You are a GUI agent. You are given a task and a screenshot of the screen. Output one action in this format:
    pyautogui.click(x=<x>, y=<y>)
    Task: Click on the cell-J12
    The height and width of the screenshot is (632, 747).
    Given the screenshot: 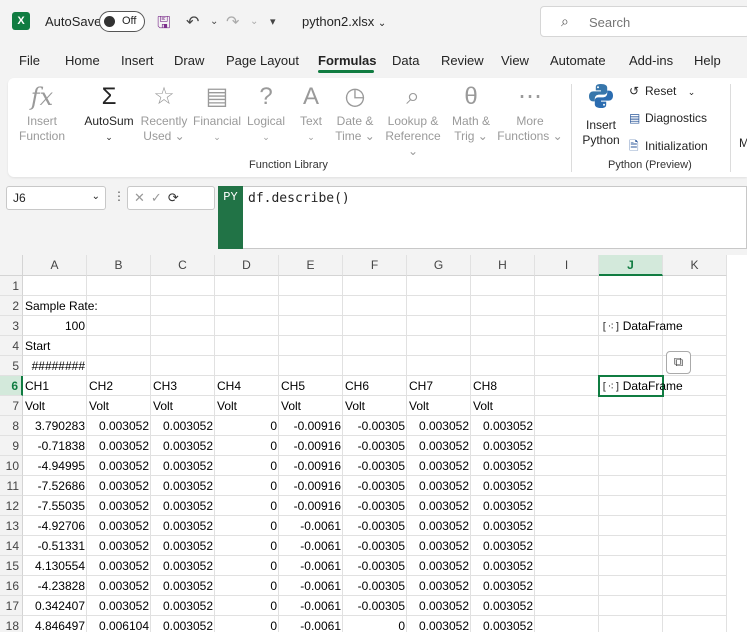 What is the action you would take?
    pyautogui.click(x=631, y=506)
    